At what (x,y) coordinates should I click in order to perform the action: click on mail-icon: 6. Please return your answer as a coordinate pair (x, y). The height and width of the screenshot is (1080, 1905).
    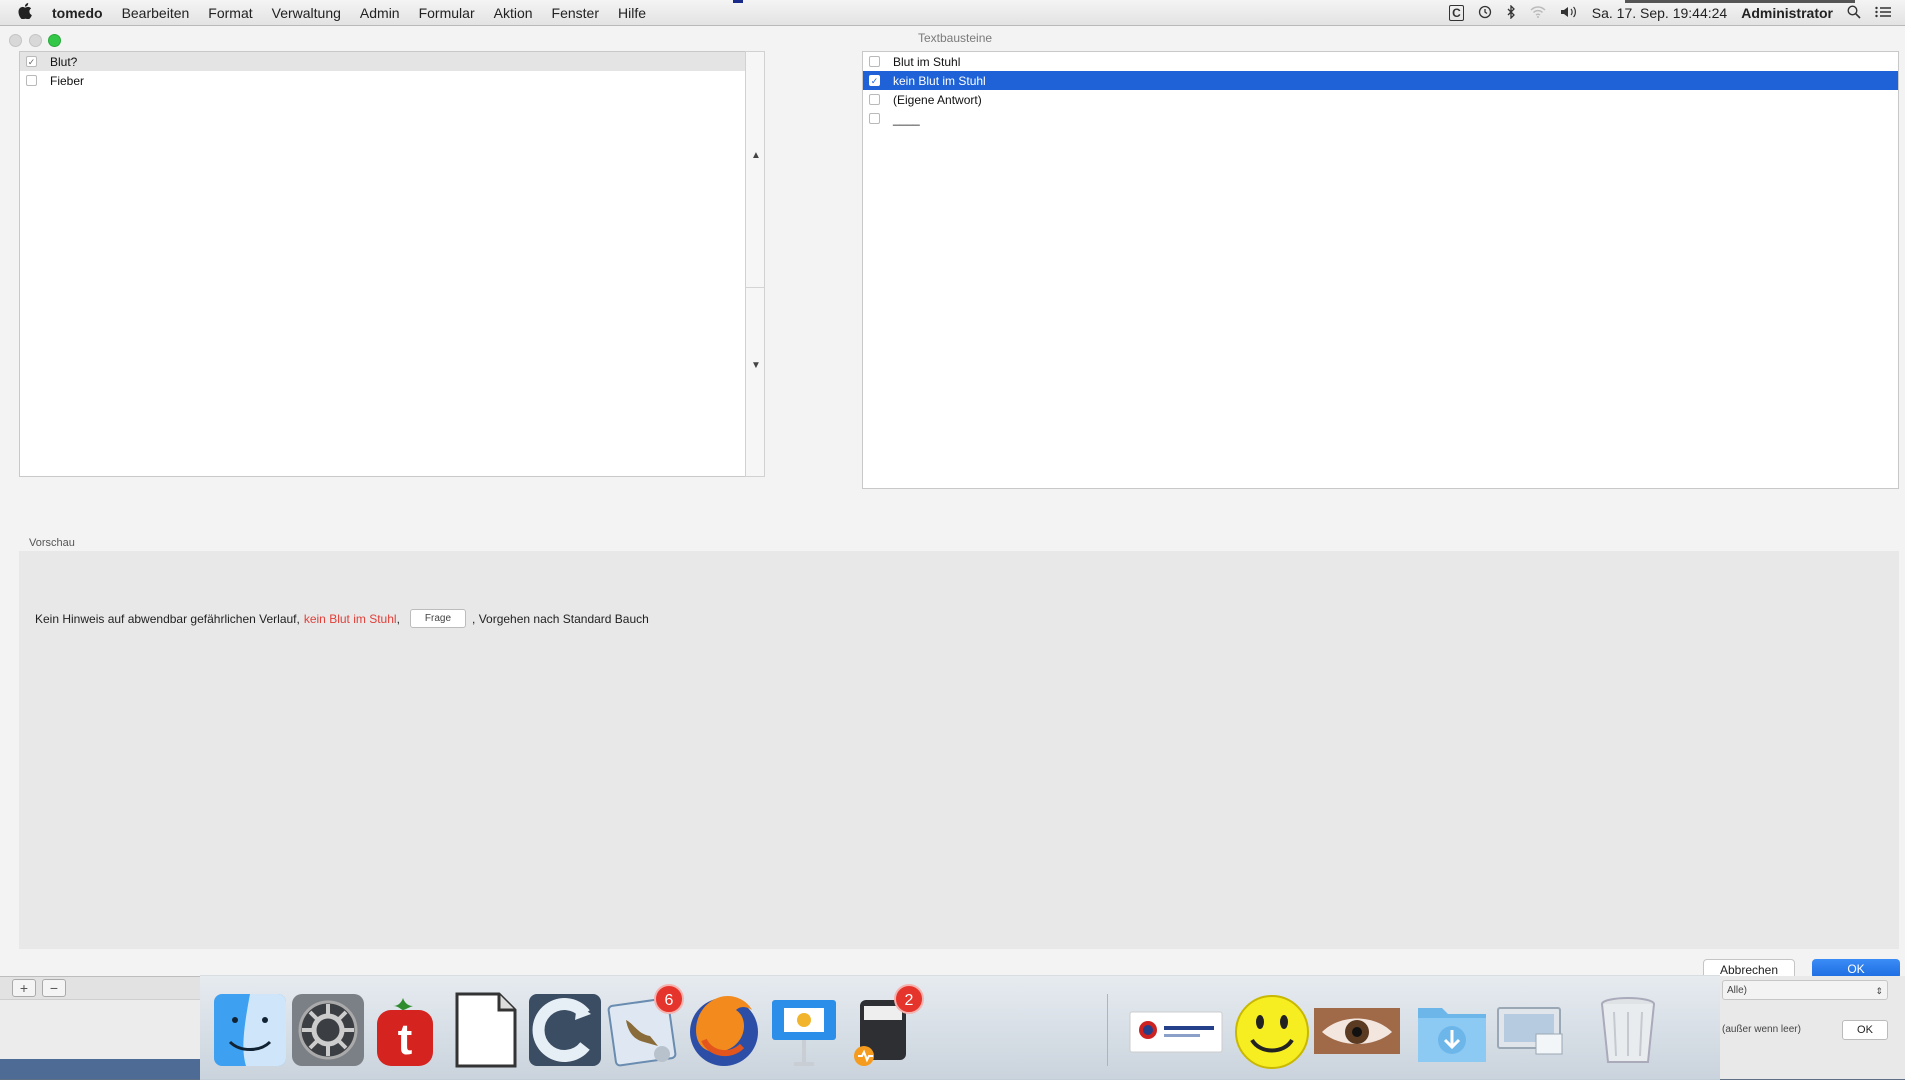
    Looking at the image, I should click on (644, 1027).